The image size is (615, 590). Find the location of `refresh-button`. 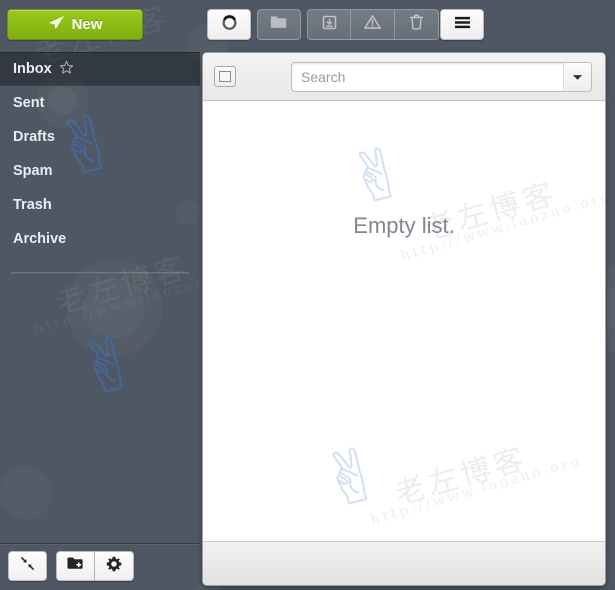

refresh-button is located at coordinates (229, 24).